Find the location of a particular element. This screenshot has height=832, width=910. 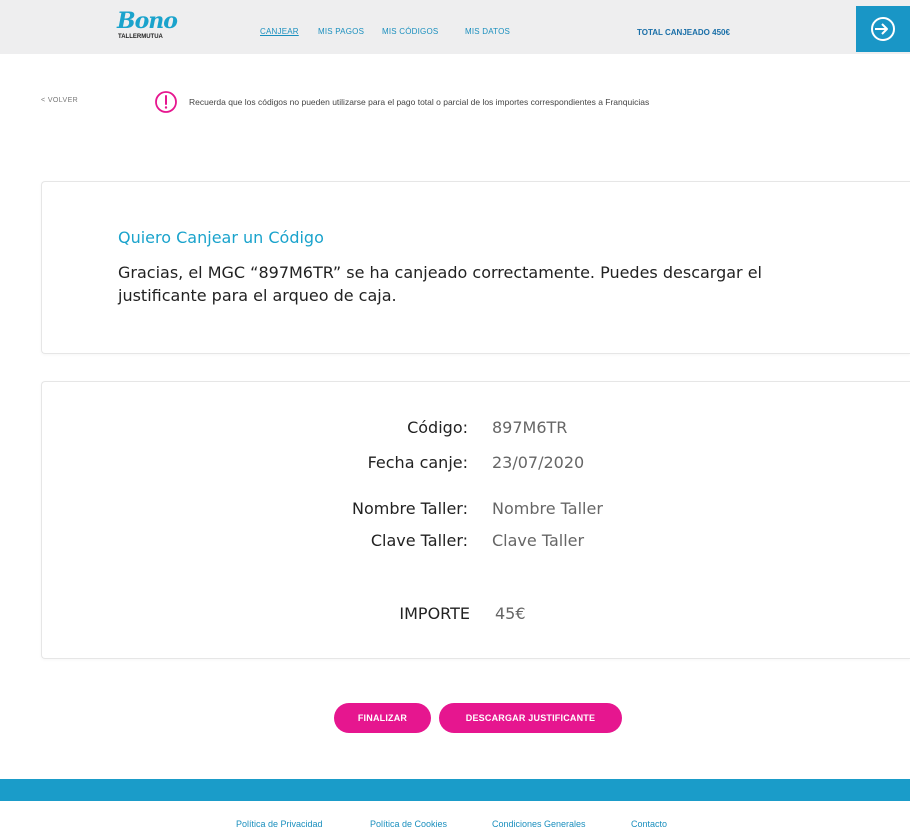

logo-wordmark: Bono is located at coordinates (147, 21).